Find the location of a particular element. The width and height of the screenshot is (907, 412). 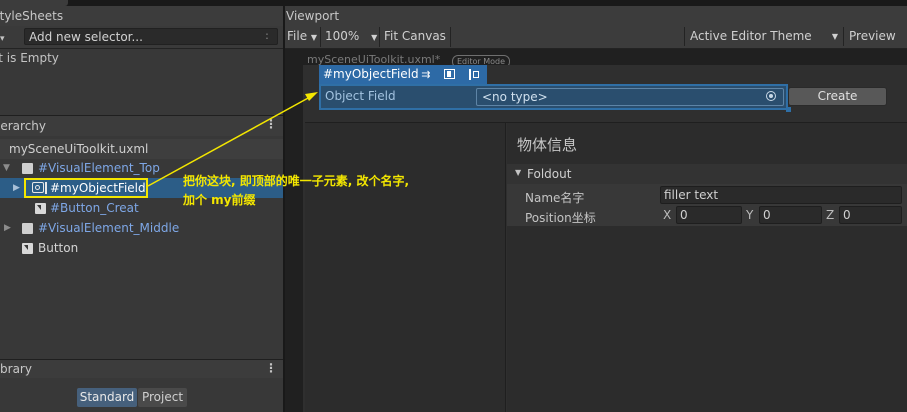

annotation-line-2: 加个 my前缀 is located at coordinates (219, 200).